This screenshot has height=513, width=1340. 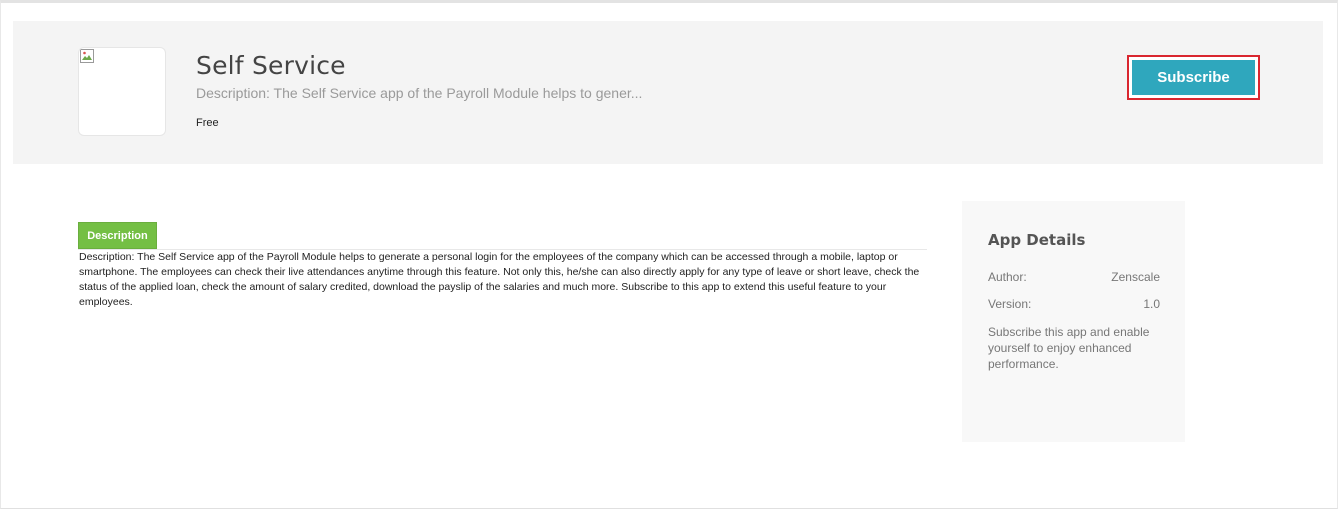 What do you see at coordinates (207, 123) in the screenshot?
I see `app-price: Free` at bounding box center [207, 123].